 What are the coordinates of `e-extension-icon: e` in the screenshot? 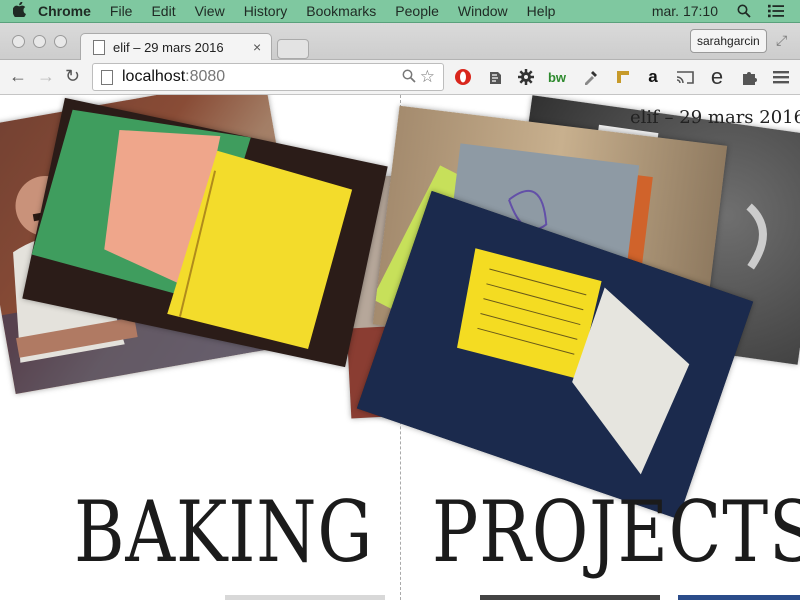 It's located at (717, 76).